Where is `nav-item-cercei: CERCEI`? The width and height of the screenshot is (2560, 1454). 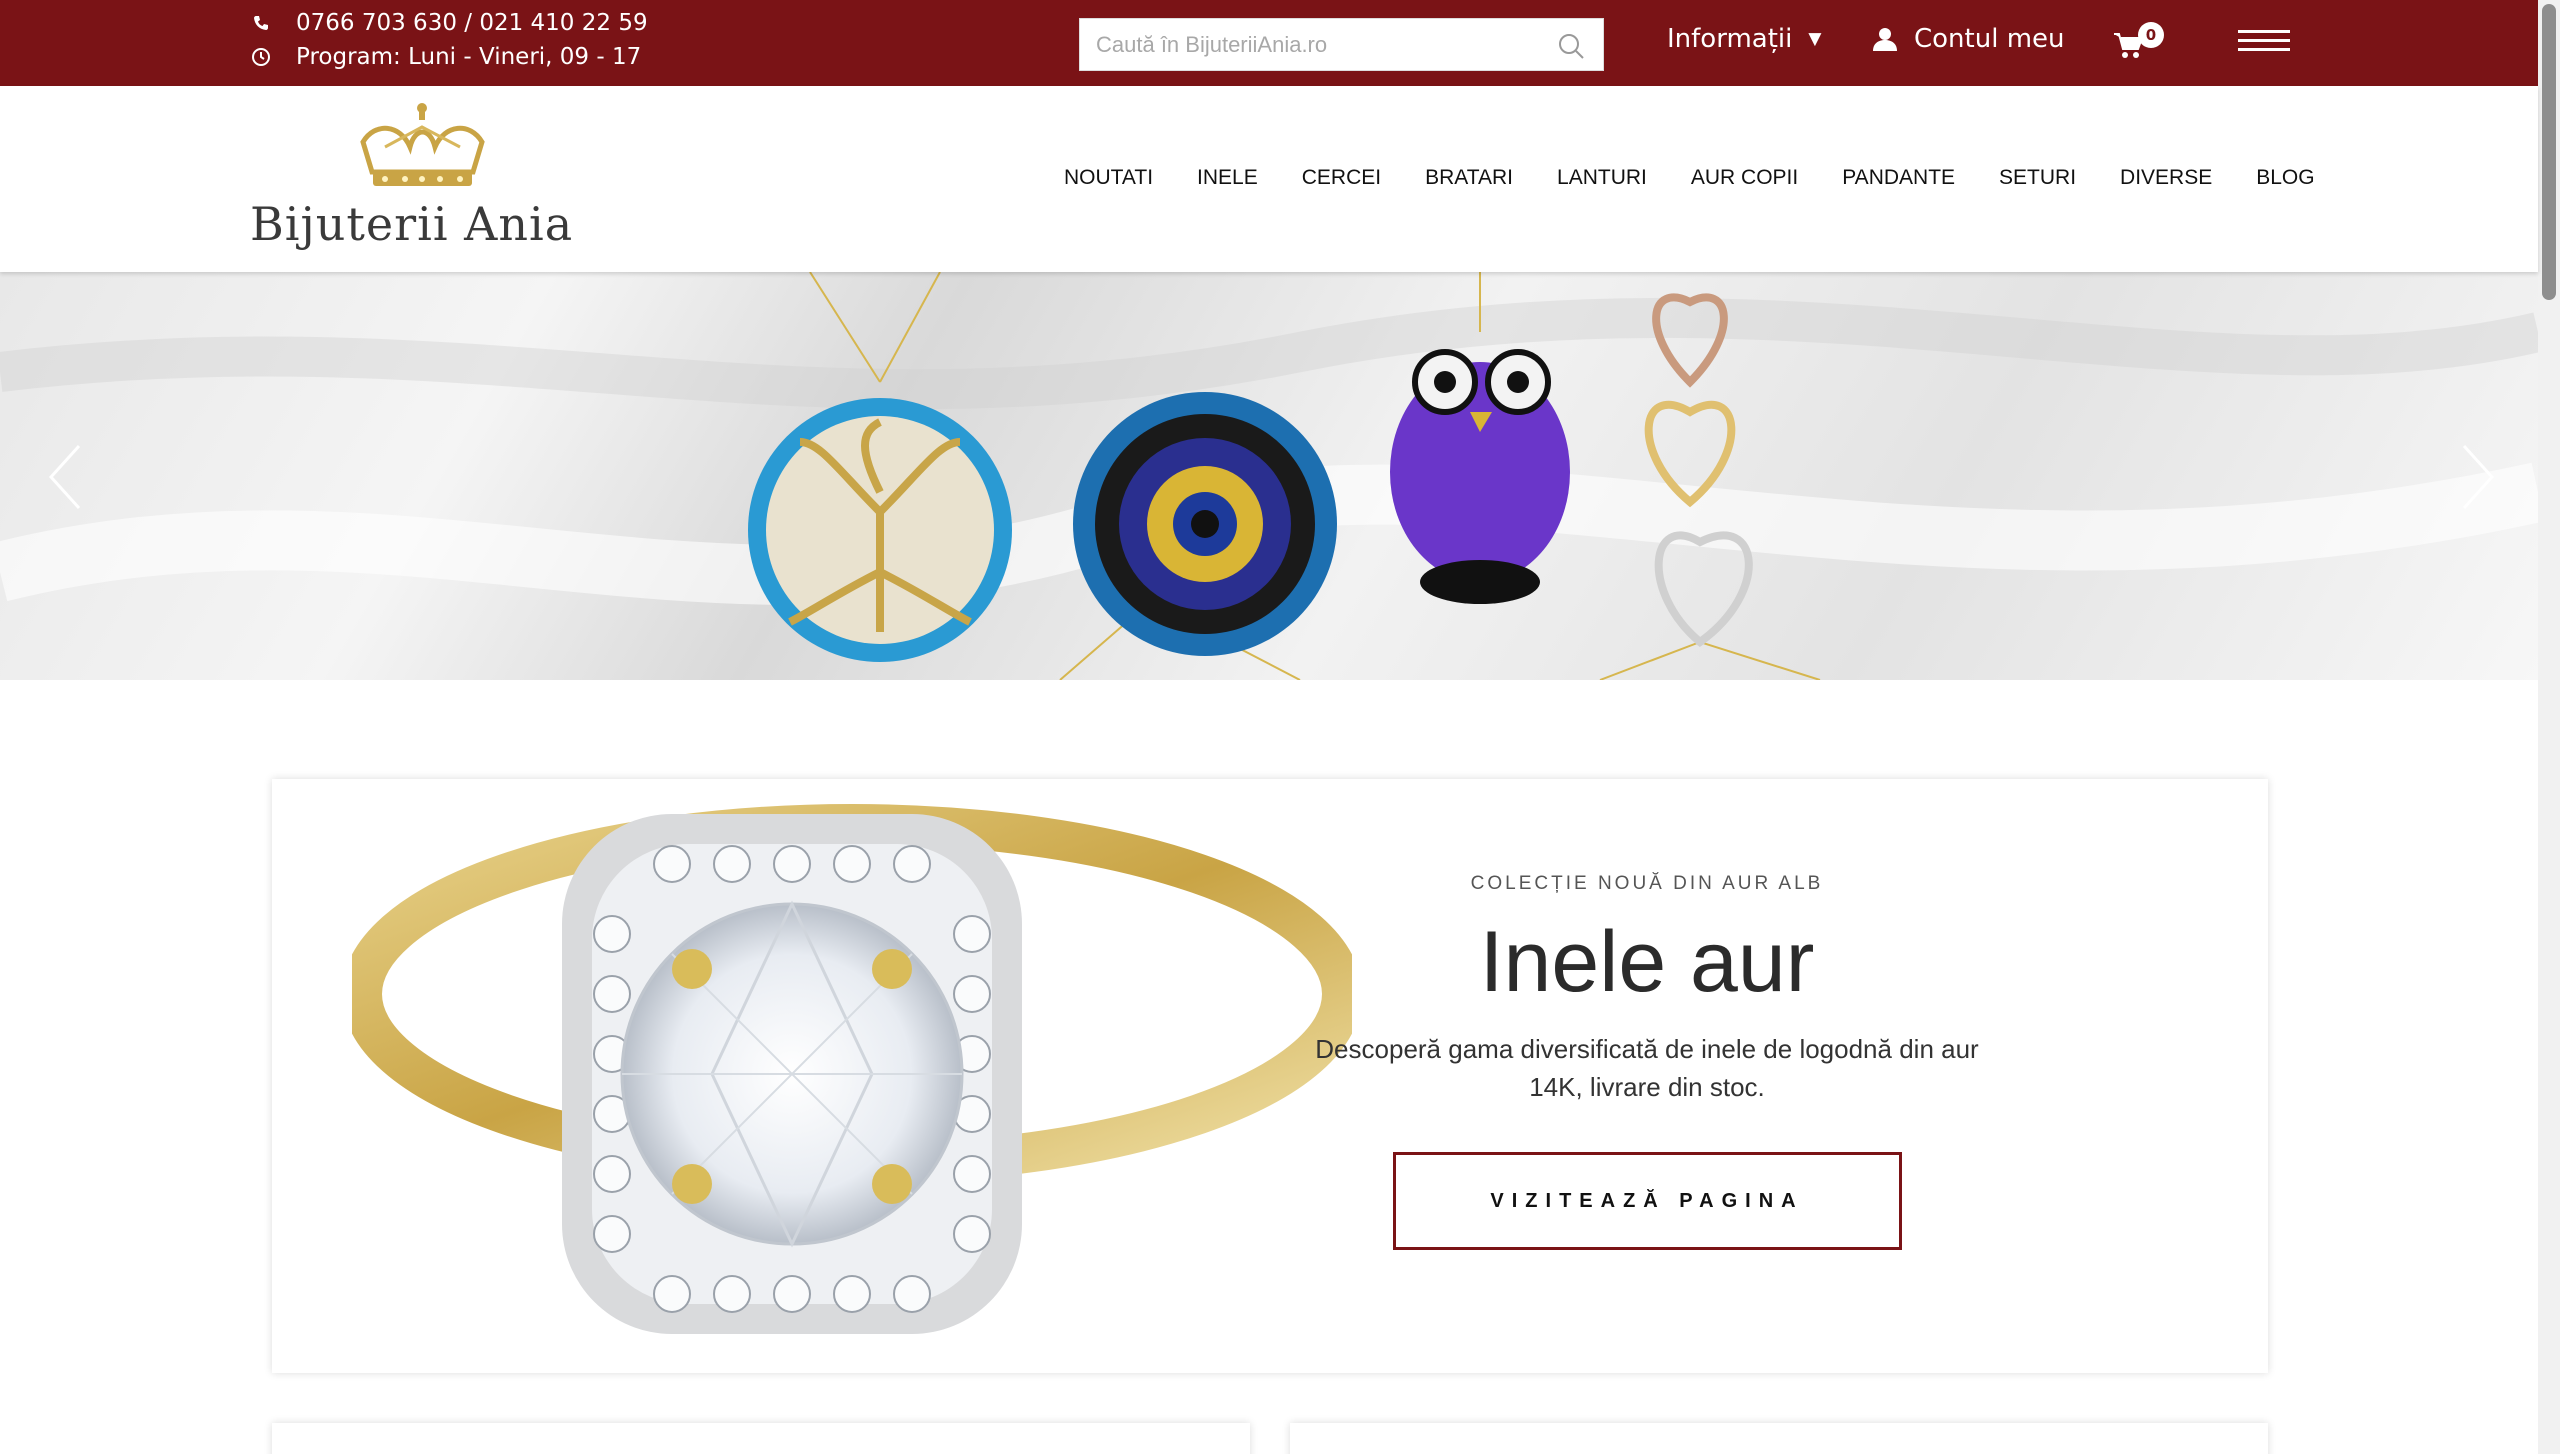 nav-item-cercei: CERCEI is located at coordinates (1341, 178).